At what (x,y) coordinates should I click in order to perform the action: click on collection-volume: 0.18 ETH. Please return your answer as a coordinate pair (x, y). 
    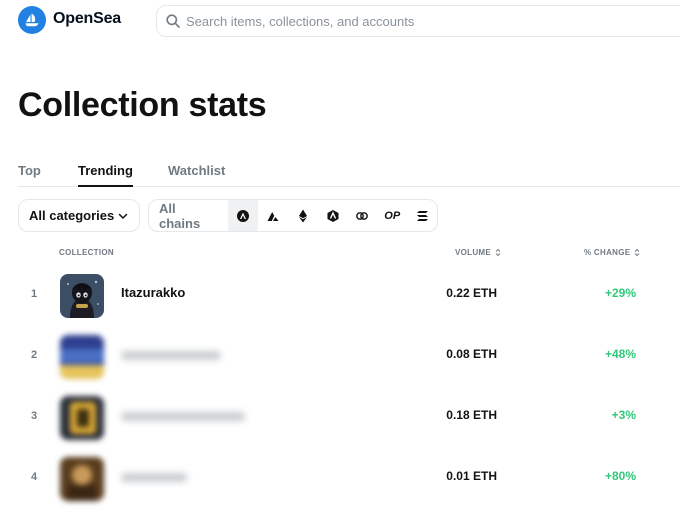
    Looking at the image, I should click on (471, 415).